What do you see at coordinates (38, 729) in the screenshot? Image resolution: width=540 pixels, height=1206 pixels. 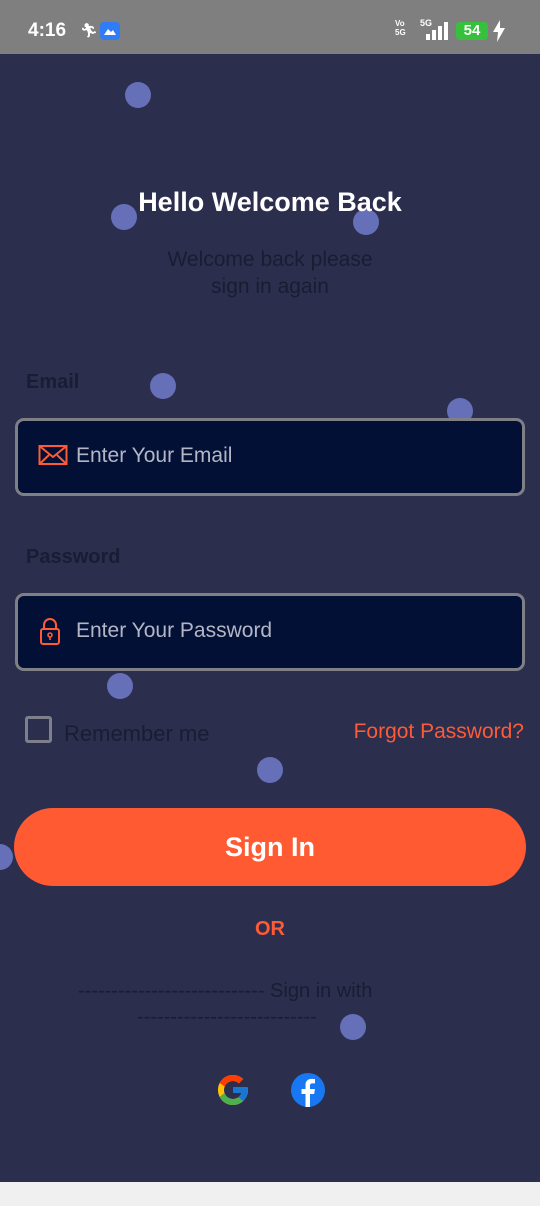 I see `remember-me-checkbox` at bounding box center [38, 729].